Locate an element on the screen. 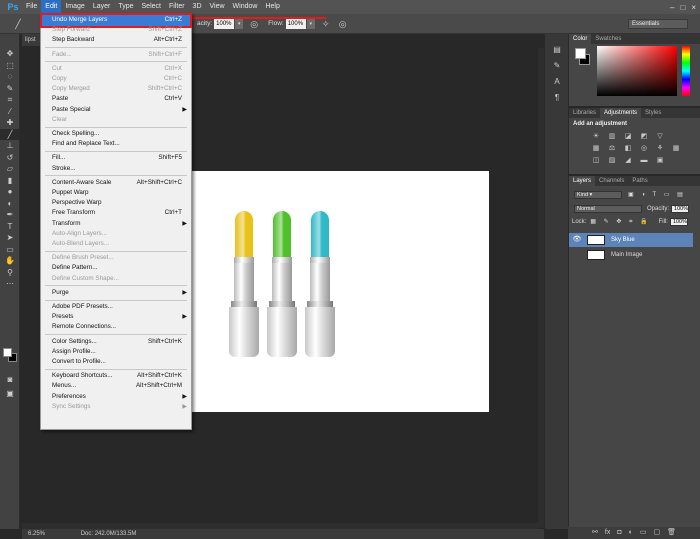  posterize-icon: ▨ is located at coordinates (612, 160).